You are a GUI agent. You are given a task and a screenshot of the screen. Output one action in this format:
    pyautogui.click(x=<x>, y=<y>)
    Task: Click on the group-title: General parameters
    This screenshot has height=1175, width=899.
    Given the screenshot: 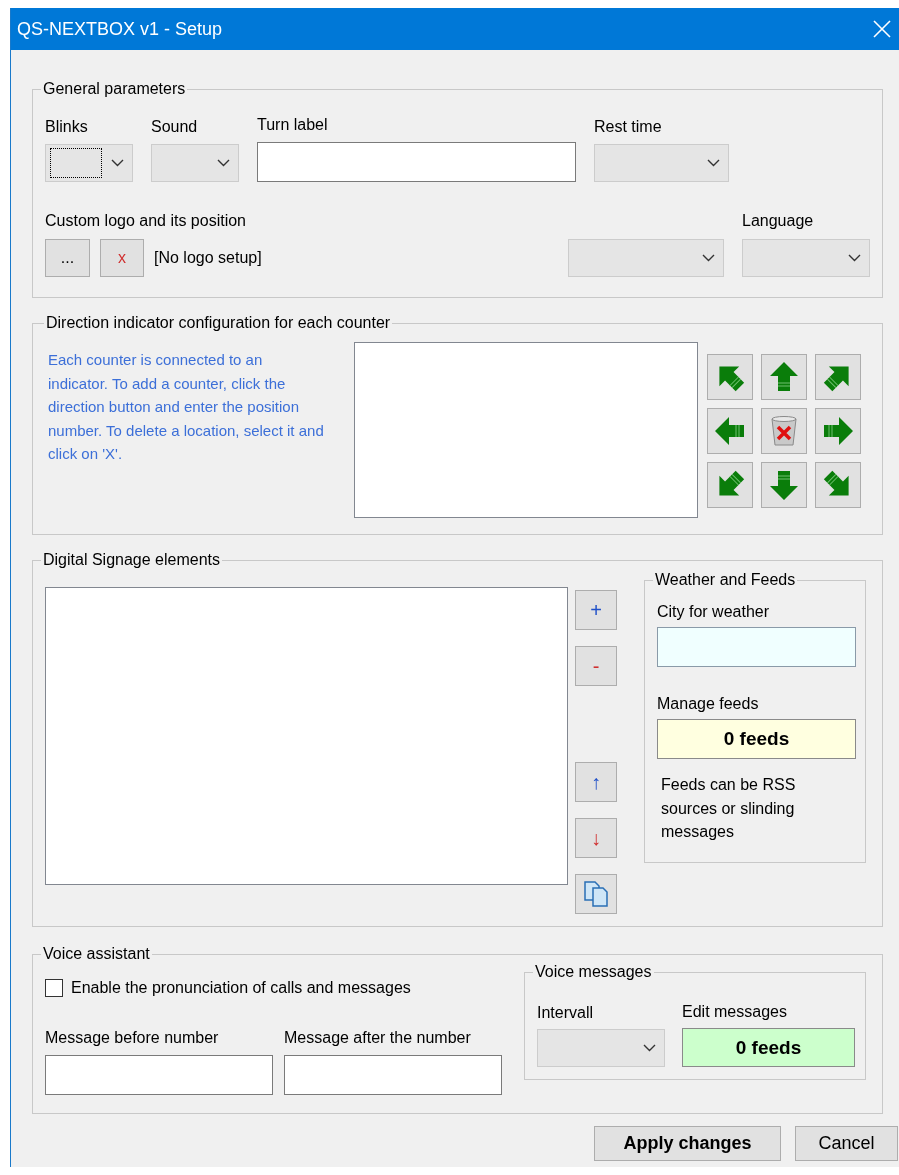 What is the action you would take?
    pyautogui.click(x=114, y=89)
    